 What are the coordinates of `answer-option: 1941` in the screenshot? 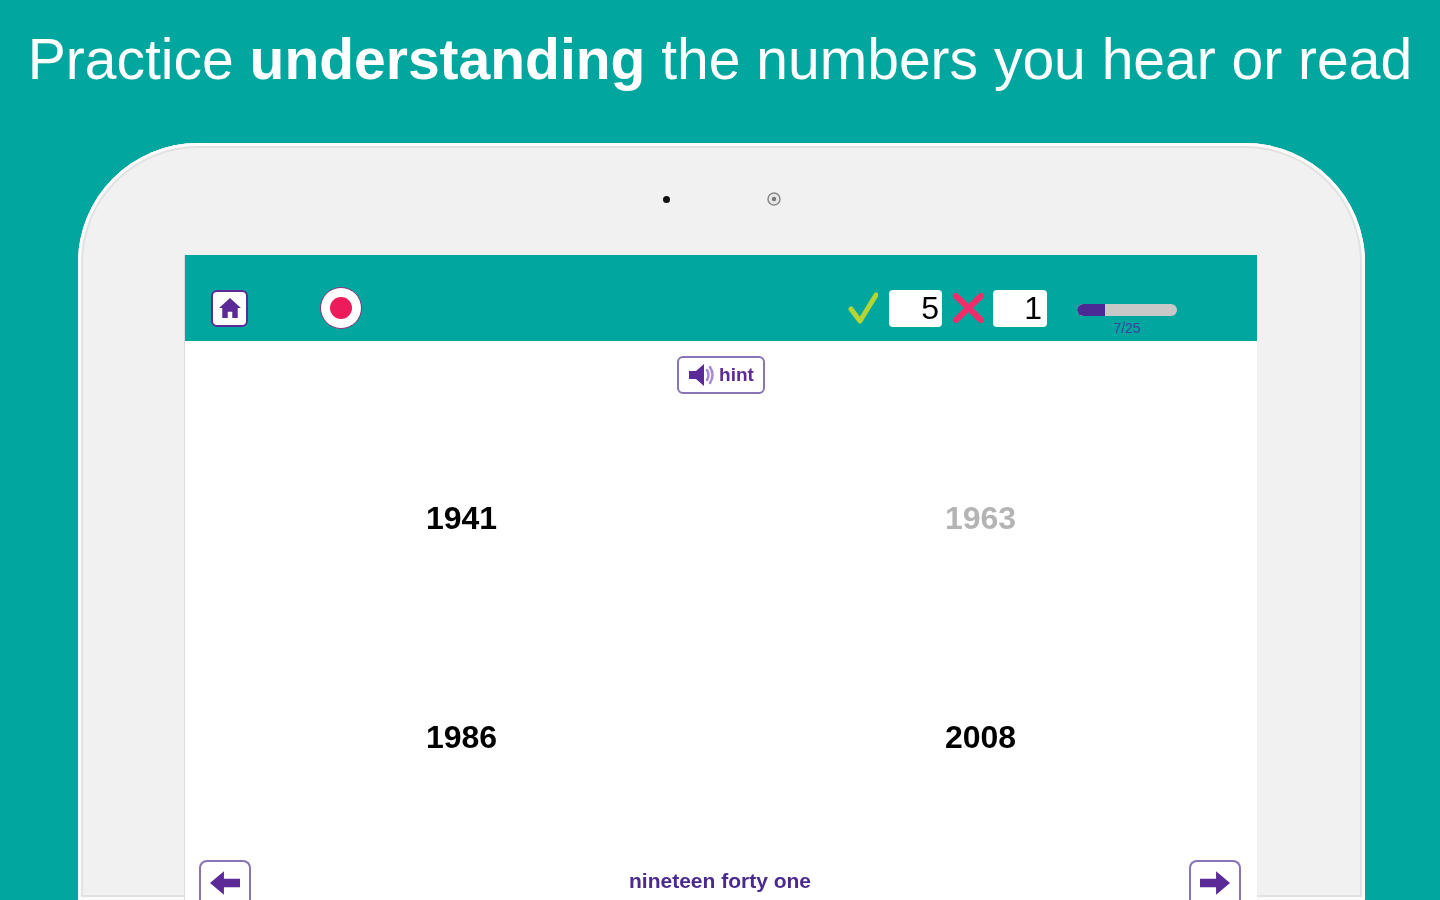 It's located at (461, 517).